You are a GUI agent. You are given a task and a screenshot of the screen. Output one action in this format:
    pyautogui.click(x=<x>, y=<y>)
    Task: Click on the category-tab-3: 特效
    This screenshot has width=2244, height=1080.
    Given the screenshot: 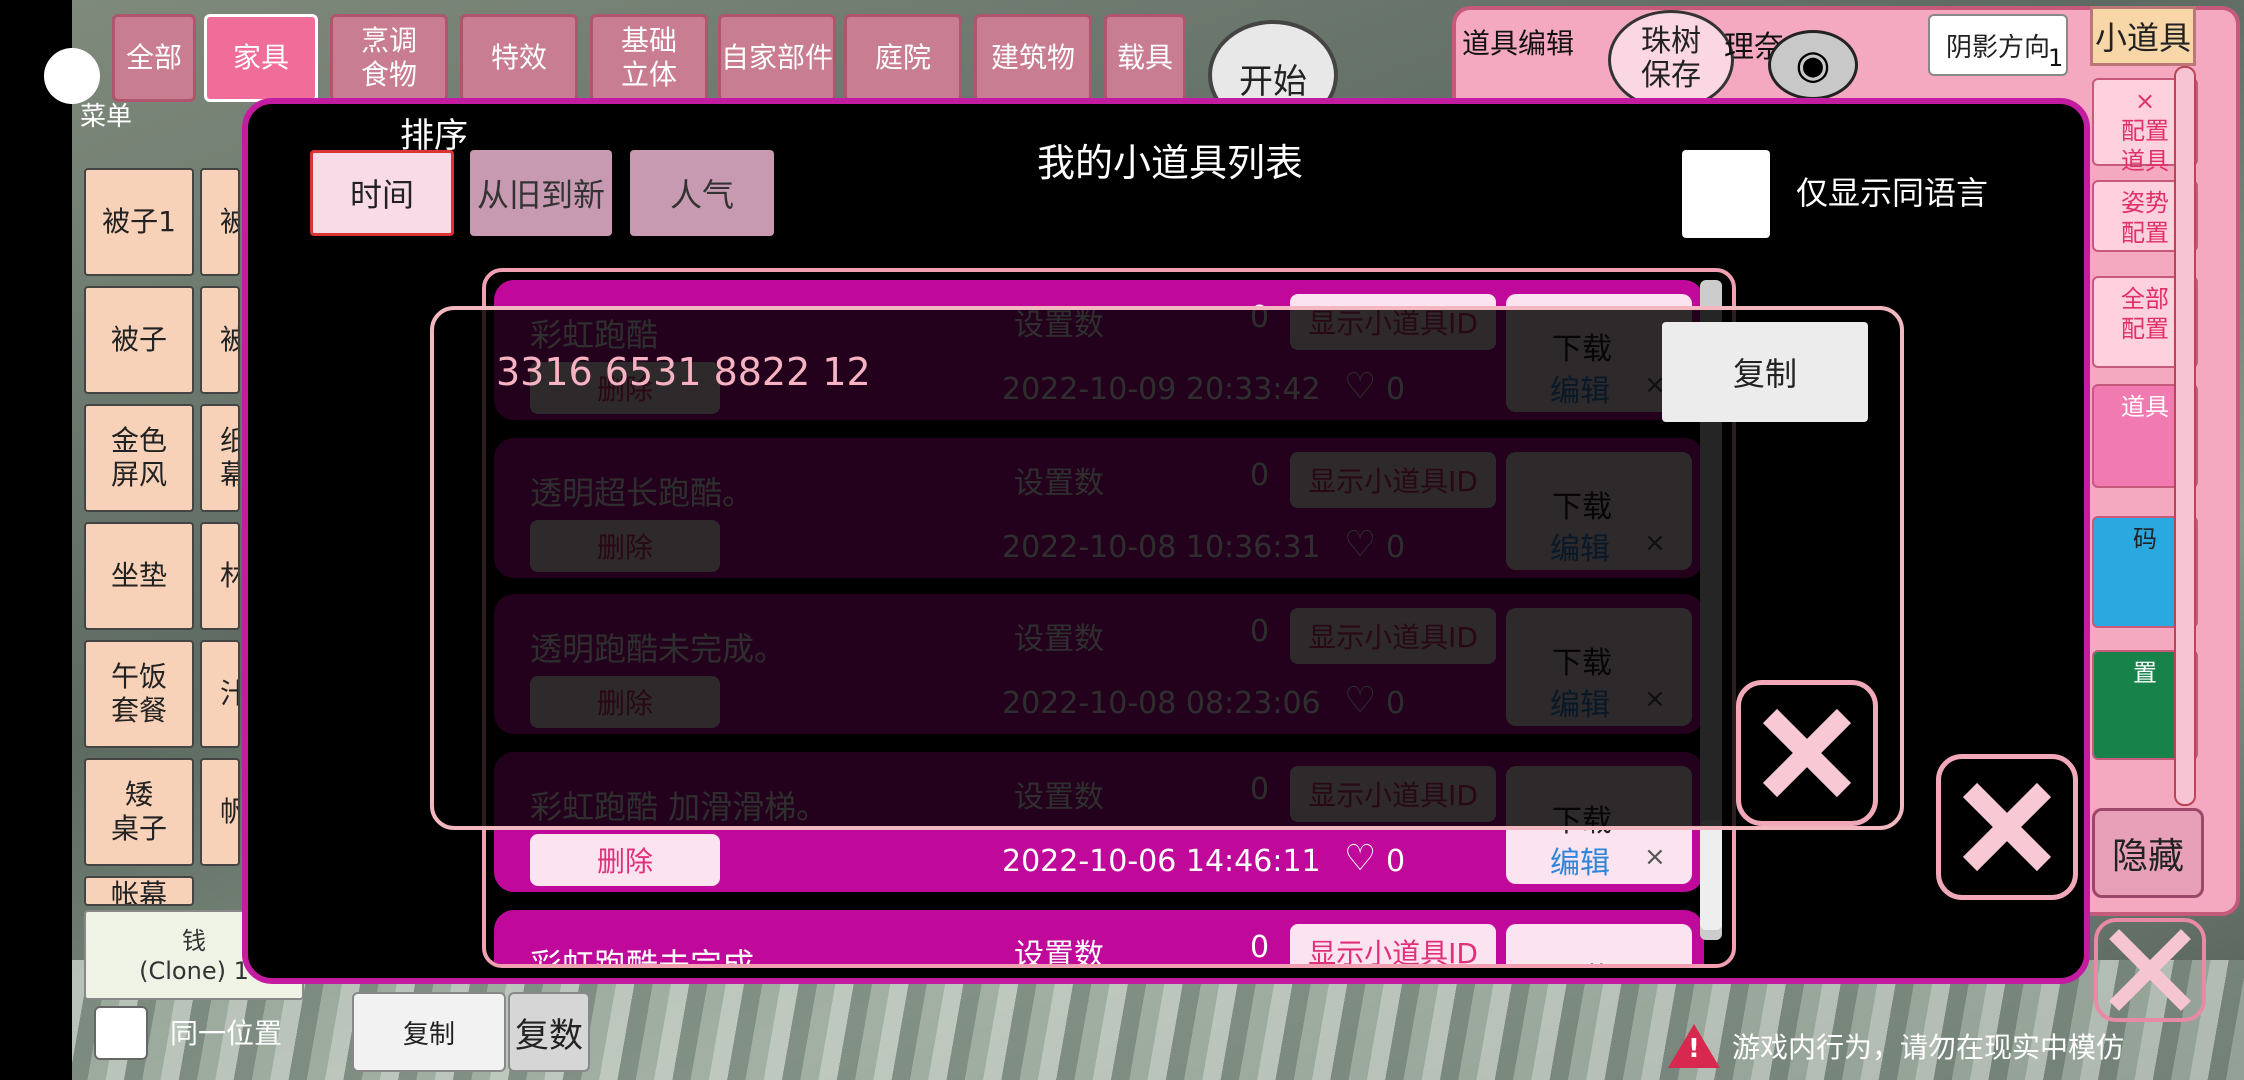 What is the action you would take?
    pyautogui.click(x=519, y=58)
    